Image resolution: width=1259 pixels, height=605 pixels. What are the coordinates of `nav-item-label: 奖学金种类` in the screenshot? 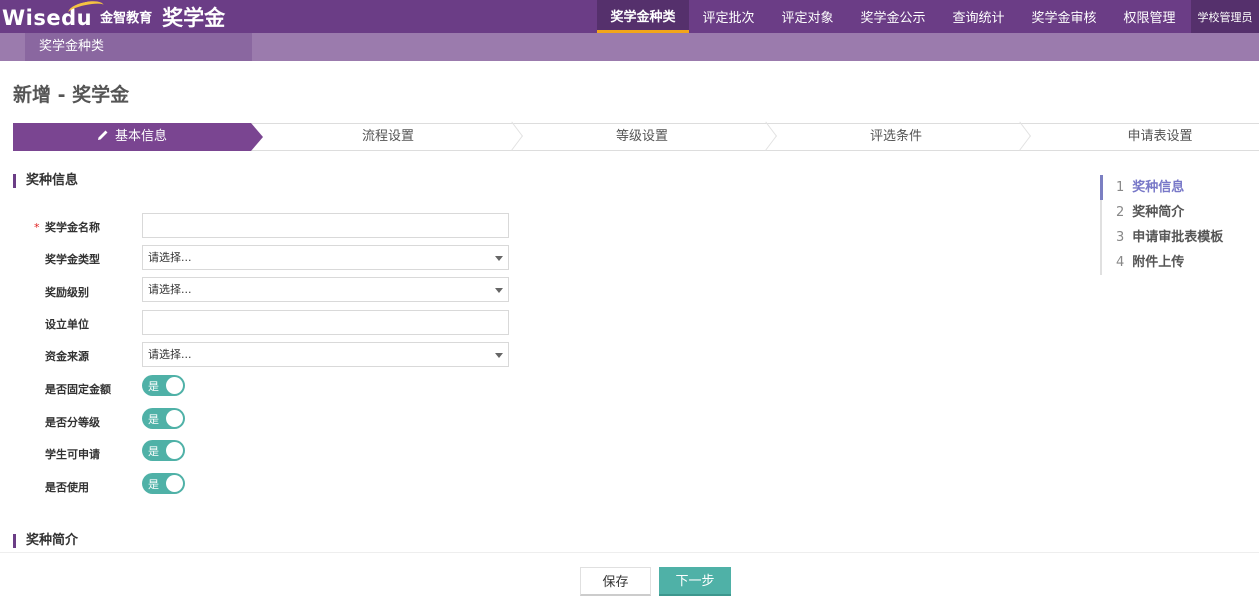 It's located at (643, 17).